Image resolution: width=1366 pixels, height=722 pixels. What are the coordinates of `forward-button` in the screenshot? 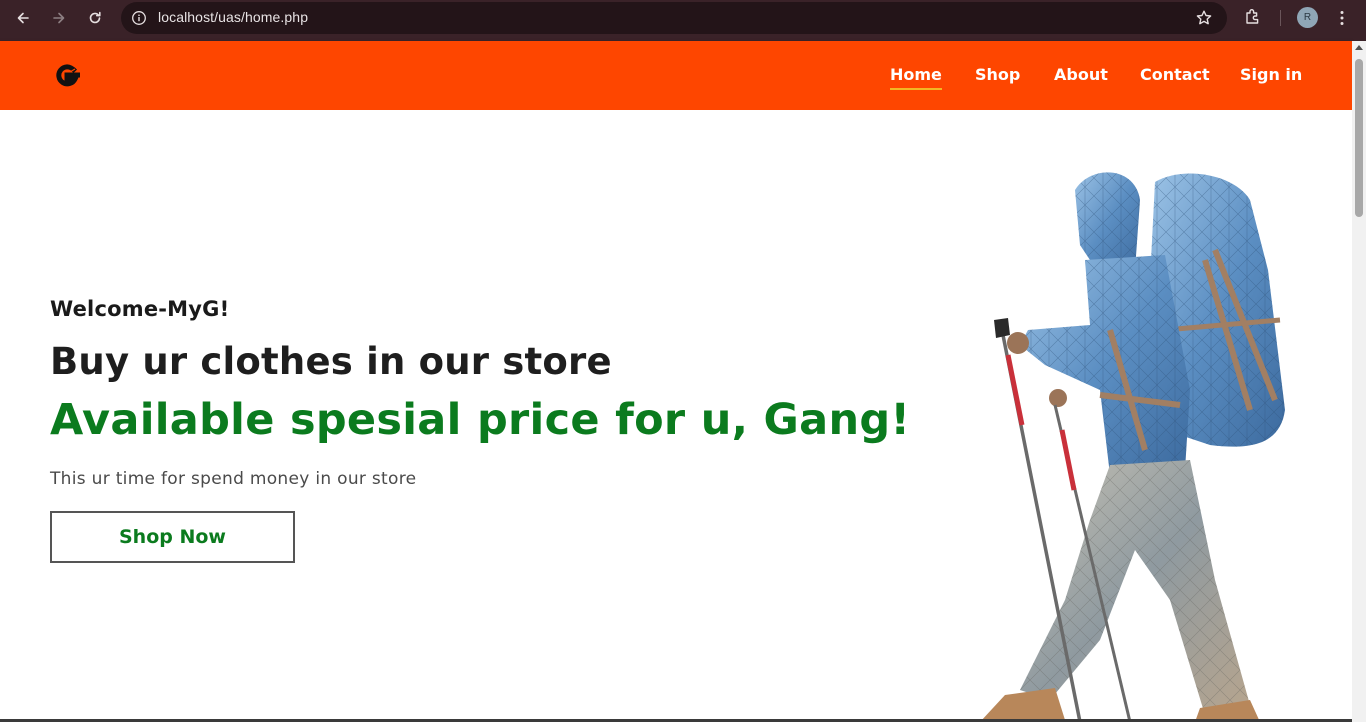 It's located at (59, 18).